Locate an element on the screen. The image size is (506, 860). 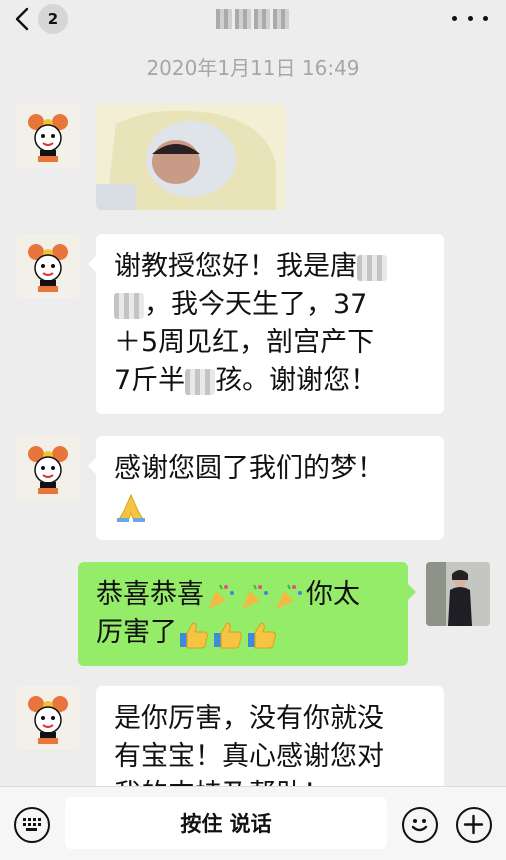
unread-count-badge: 2 is located at coordinates (53, 19).